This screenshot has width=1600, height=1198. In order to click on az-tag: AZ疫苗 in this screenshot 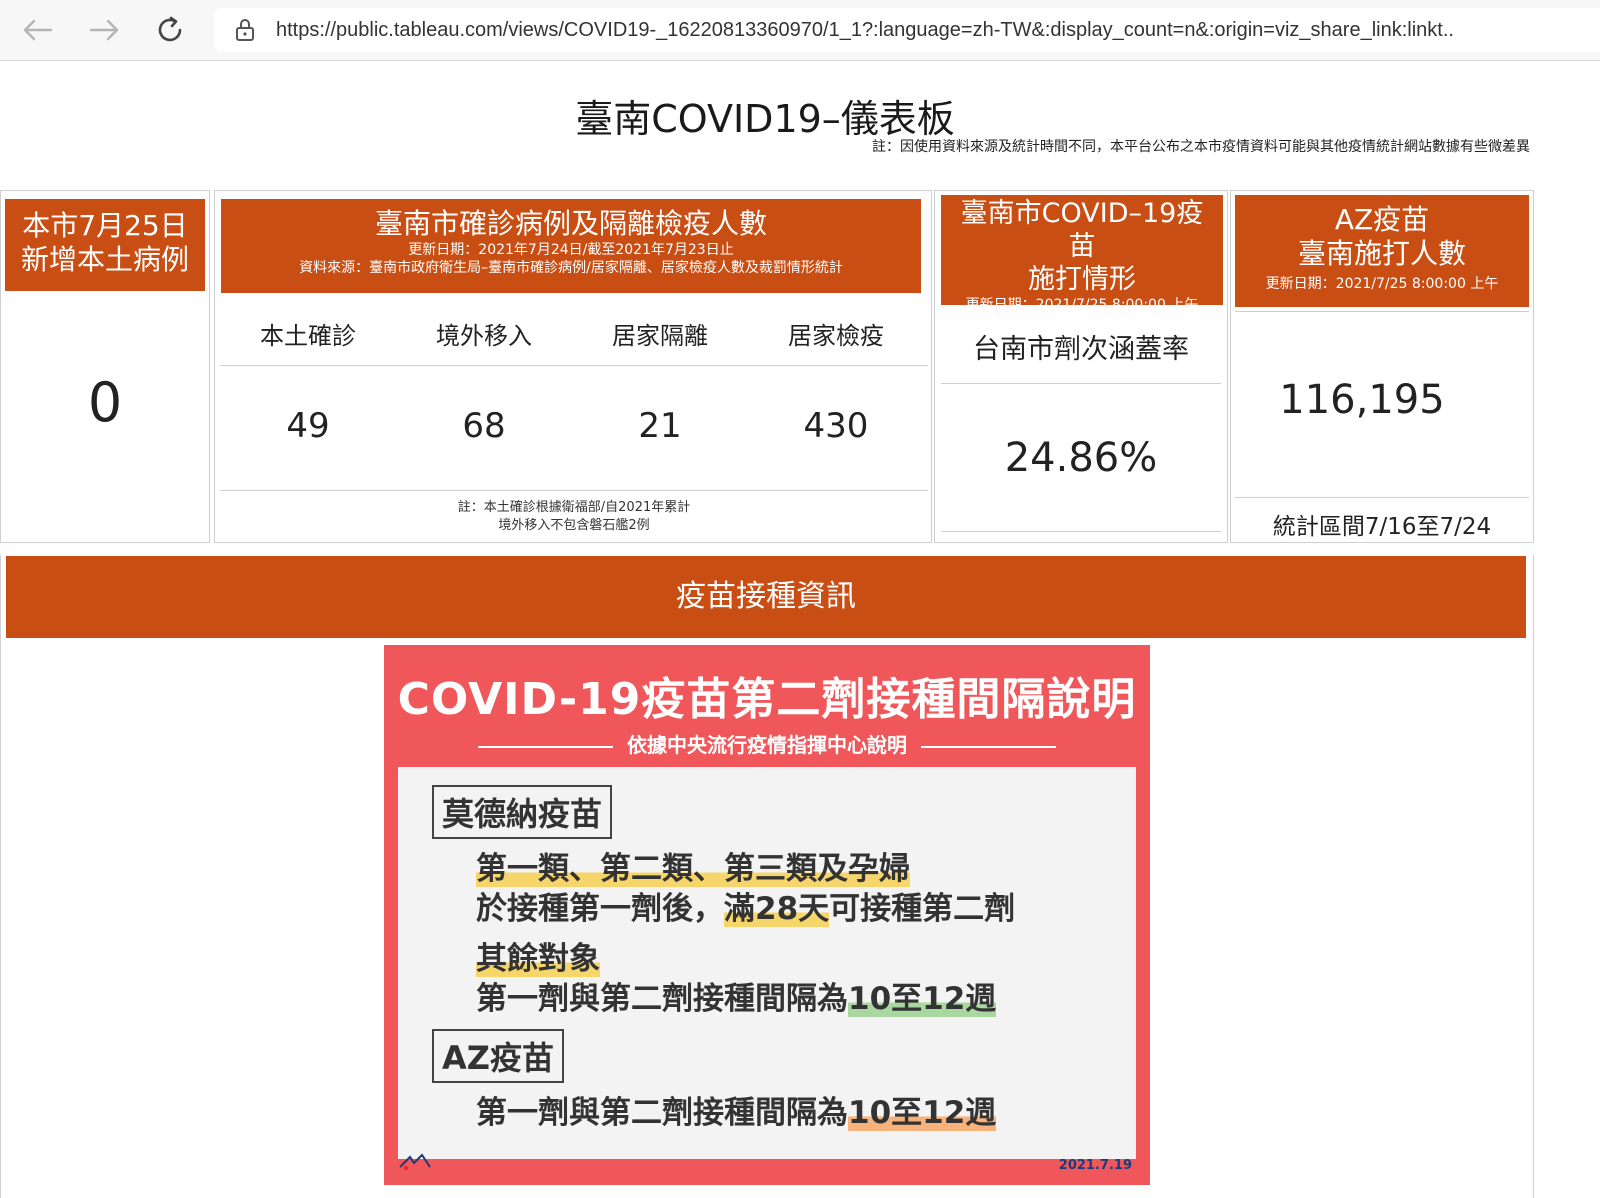, I will do `click(498, 1056)`.